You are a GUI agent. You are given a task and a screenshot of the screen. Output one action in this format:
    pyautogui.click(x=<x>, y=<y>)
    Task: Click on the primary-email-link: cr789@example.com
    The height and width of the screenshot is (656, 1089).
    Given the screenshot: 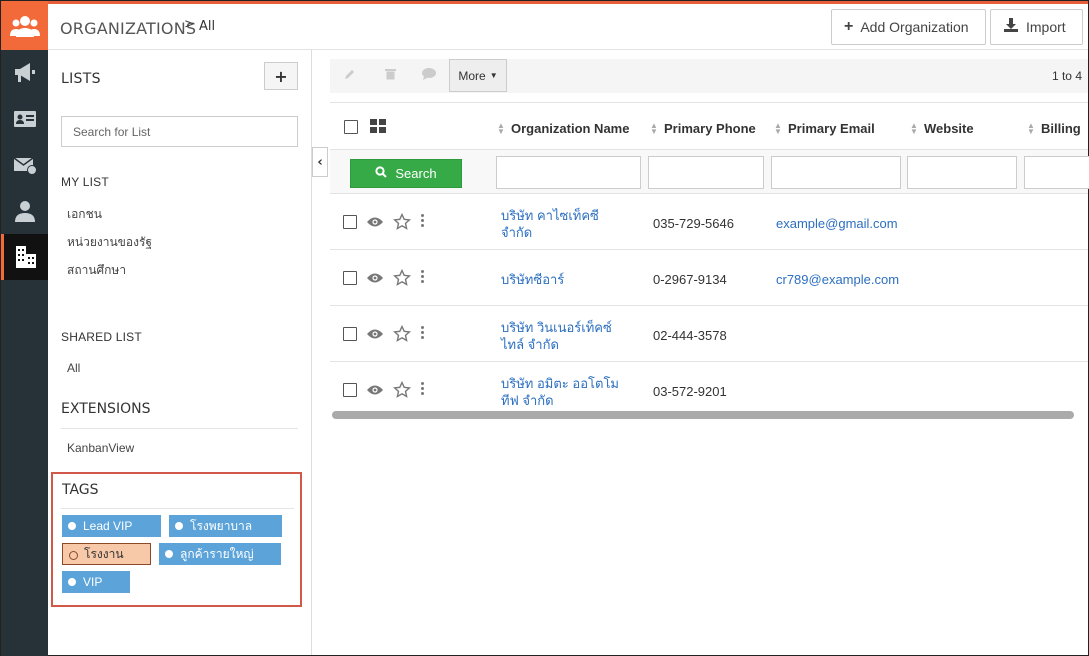 What is the action you would take?
    pyautogui.click(x=837, y=279)
    